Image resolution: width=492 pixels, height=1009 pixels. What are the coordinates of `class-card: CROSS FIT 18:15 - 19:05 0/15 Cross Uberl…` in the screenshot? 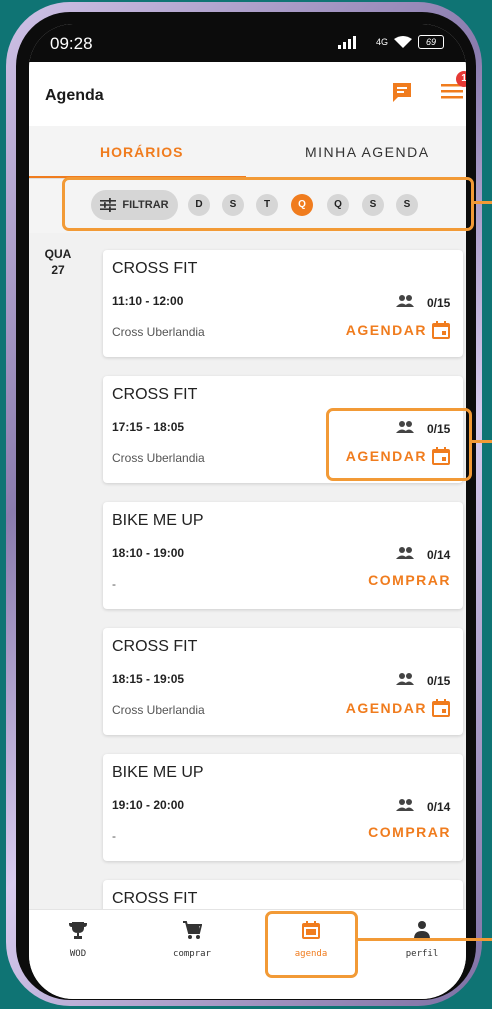 It's located at (283, 681).